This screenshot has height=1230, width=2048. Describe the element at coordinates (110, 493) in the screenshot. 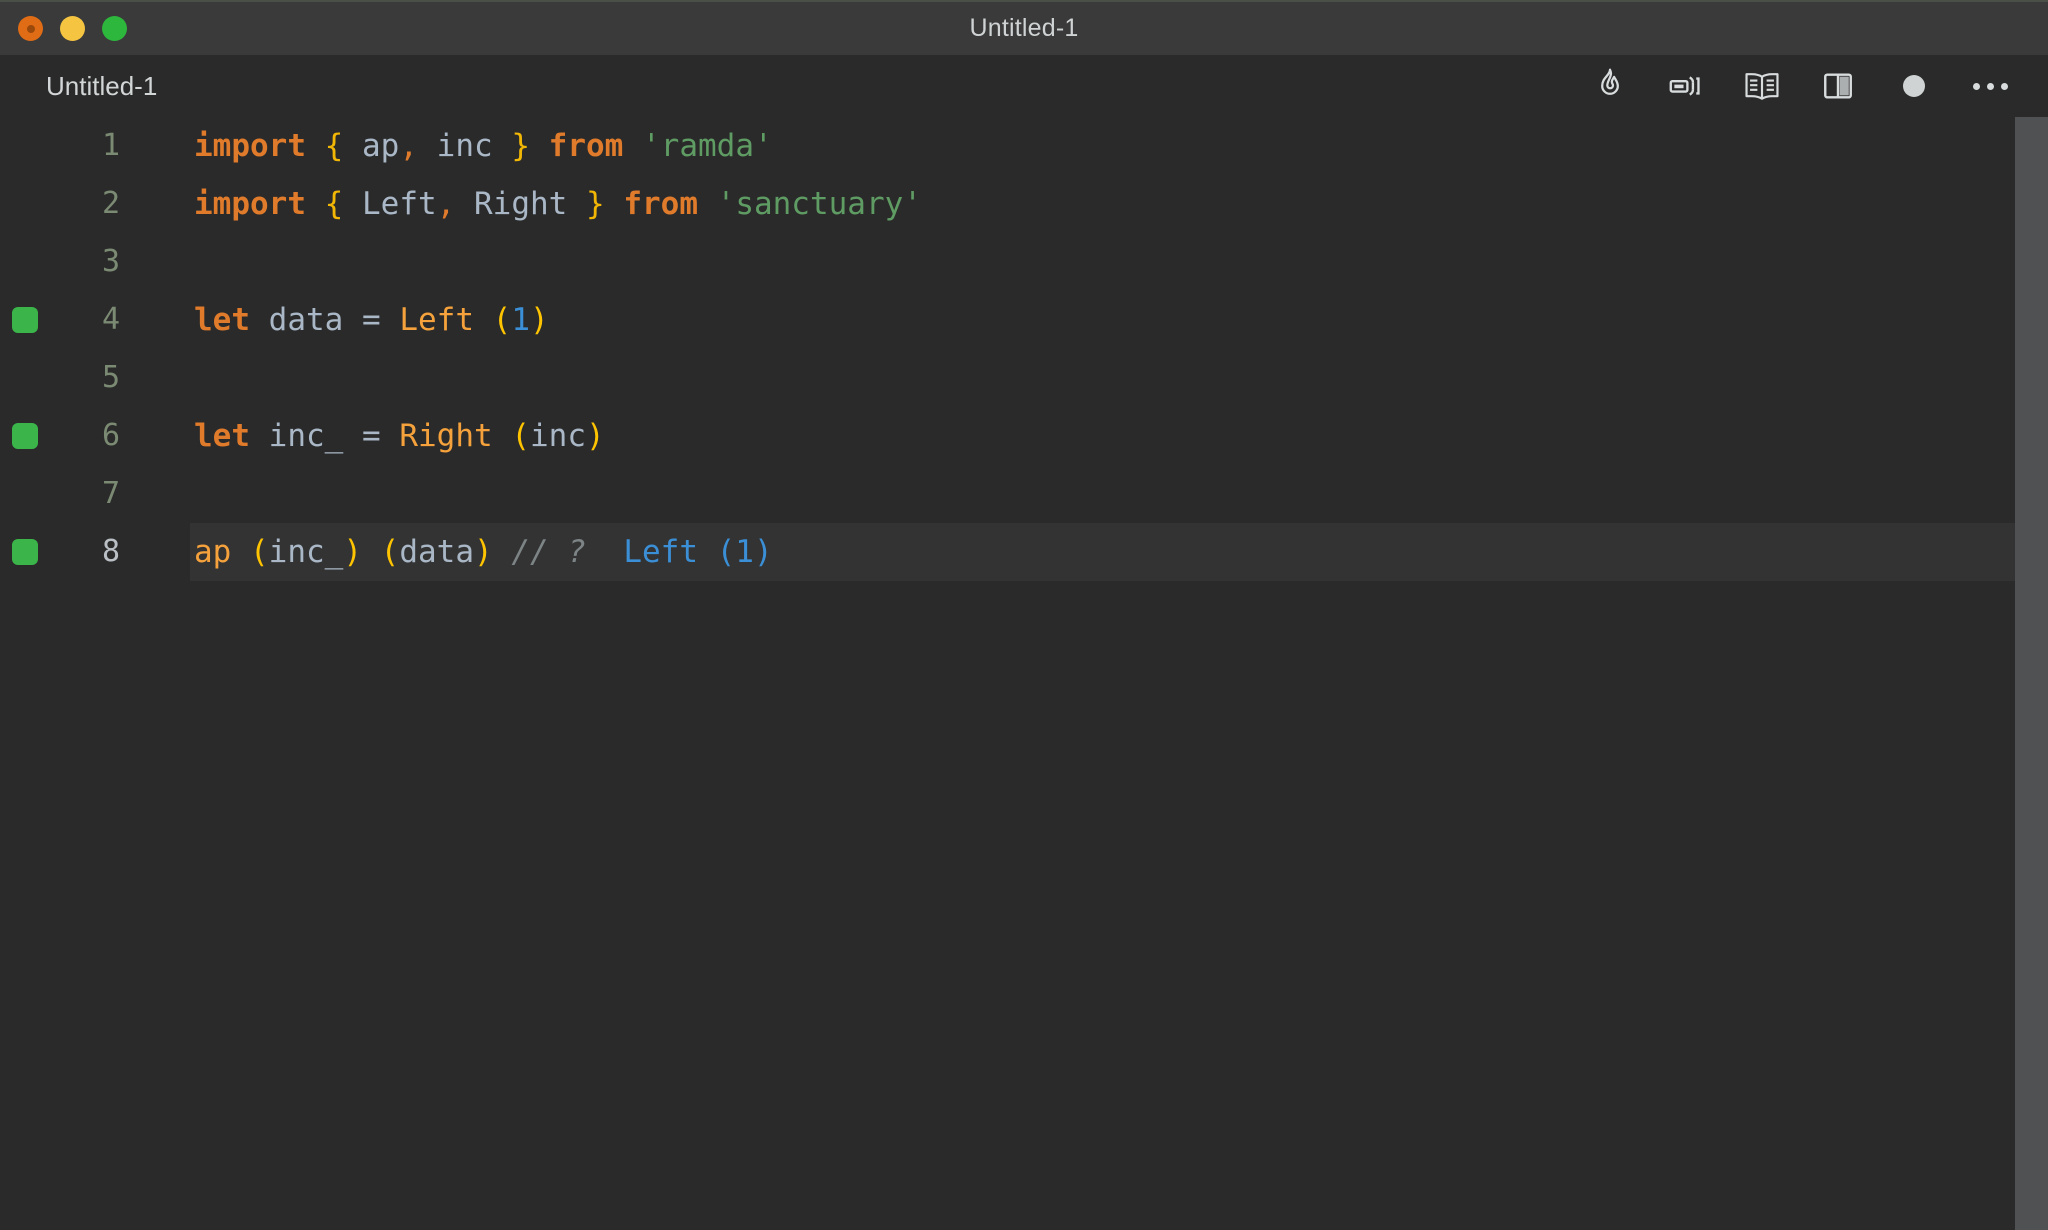

I see `line-number: 7` at that location.